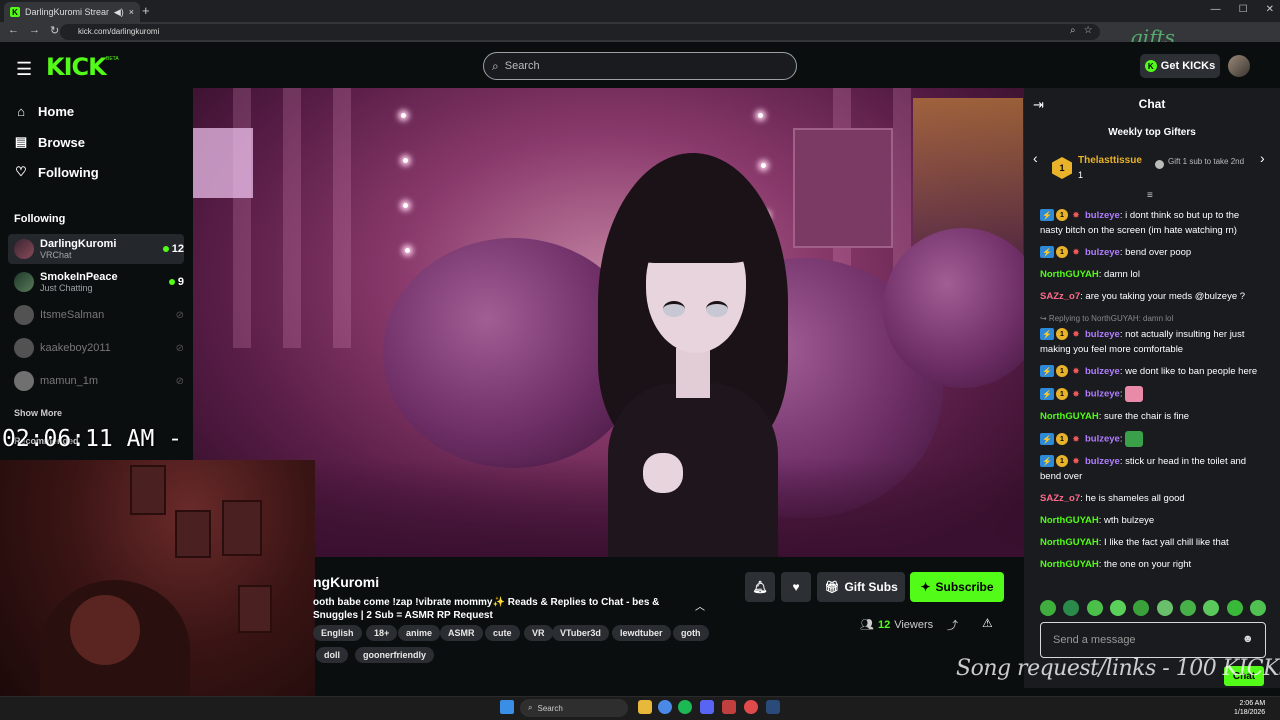 This screenshot has height=720, width=1280. I want to click on bookmark-star-icon: ☆, so click(1088, 30).